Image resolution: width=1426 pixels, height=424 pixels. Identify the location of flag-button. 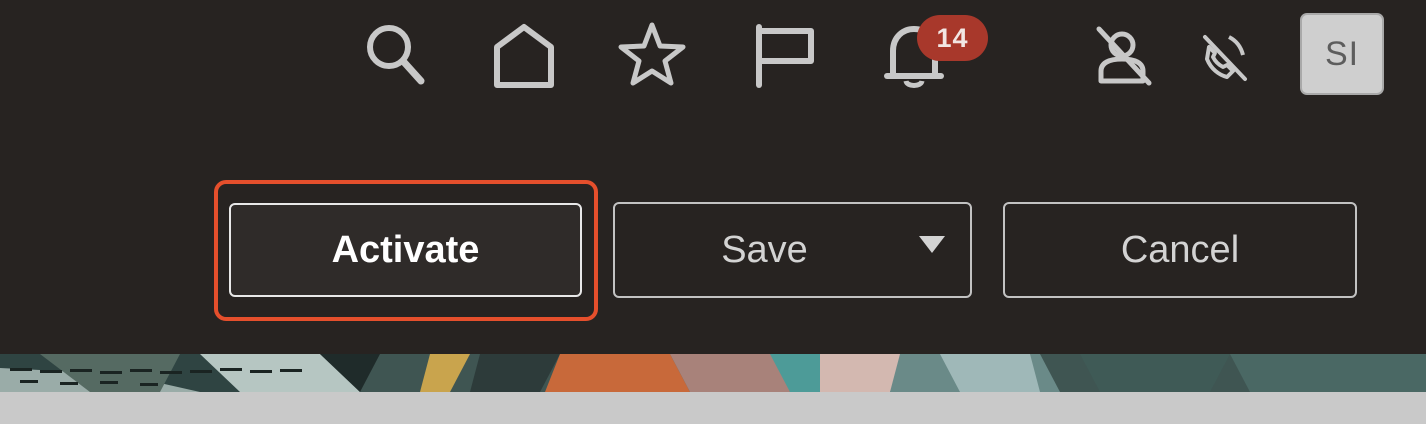
(782, 54).